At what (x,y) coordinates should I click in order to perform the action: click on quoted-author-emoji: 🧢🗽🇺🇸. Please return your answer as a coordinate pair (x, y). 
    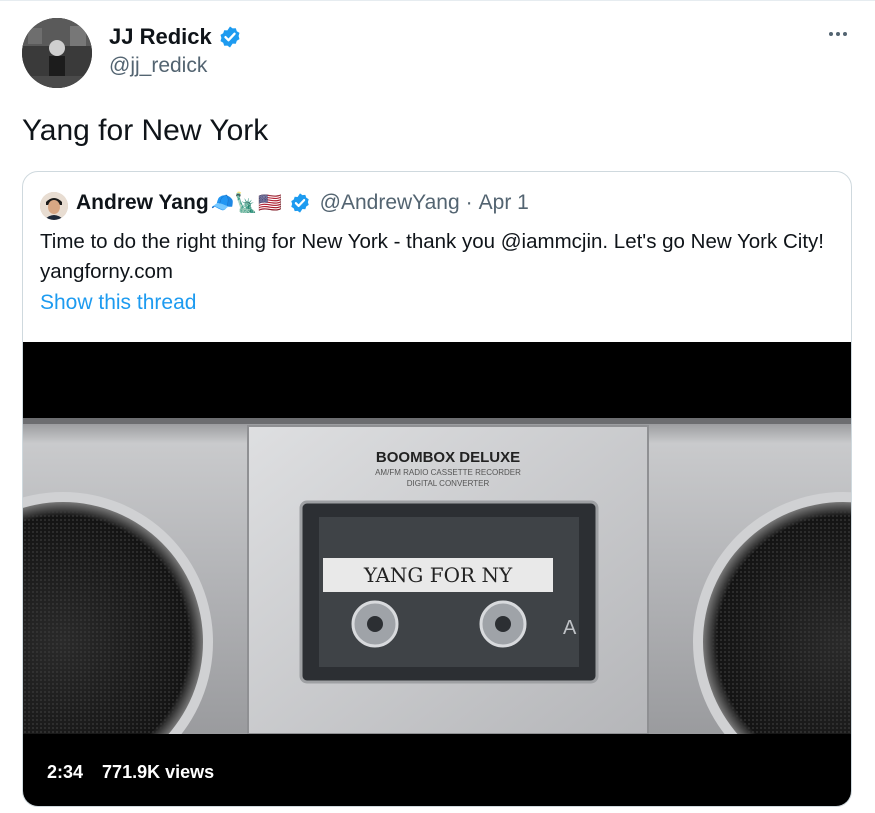
    Looking at the image, I should click on (246, 203).